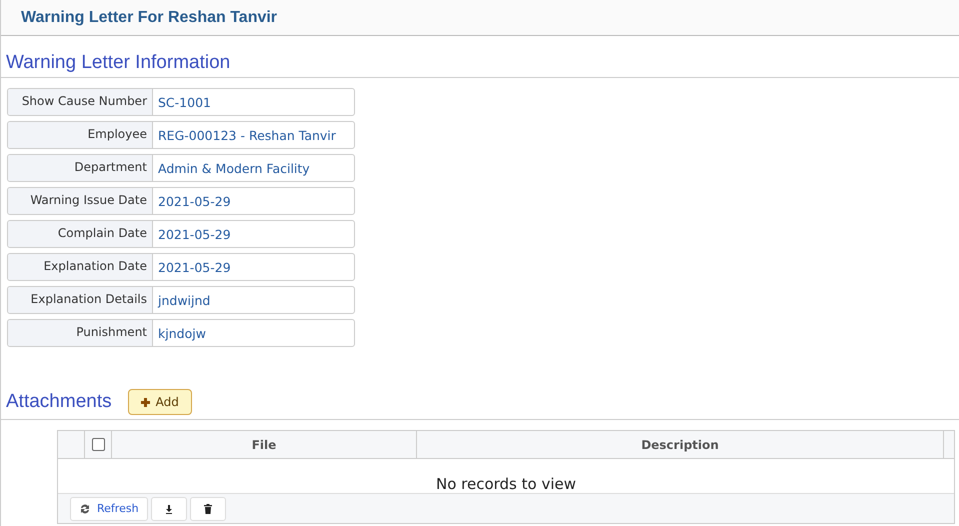 The image size is (959, 526). What do you see at coordinates (80, 168) in the screenshot?
I see `field-label: Department` at bounding box center [80, 168].